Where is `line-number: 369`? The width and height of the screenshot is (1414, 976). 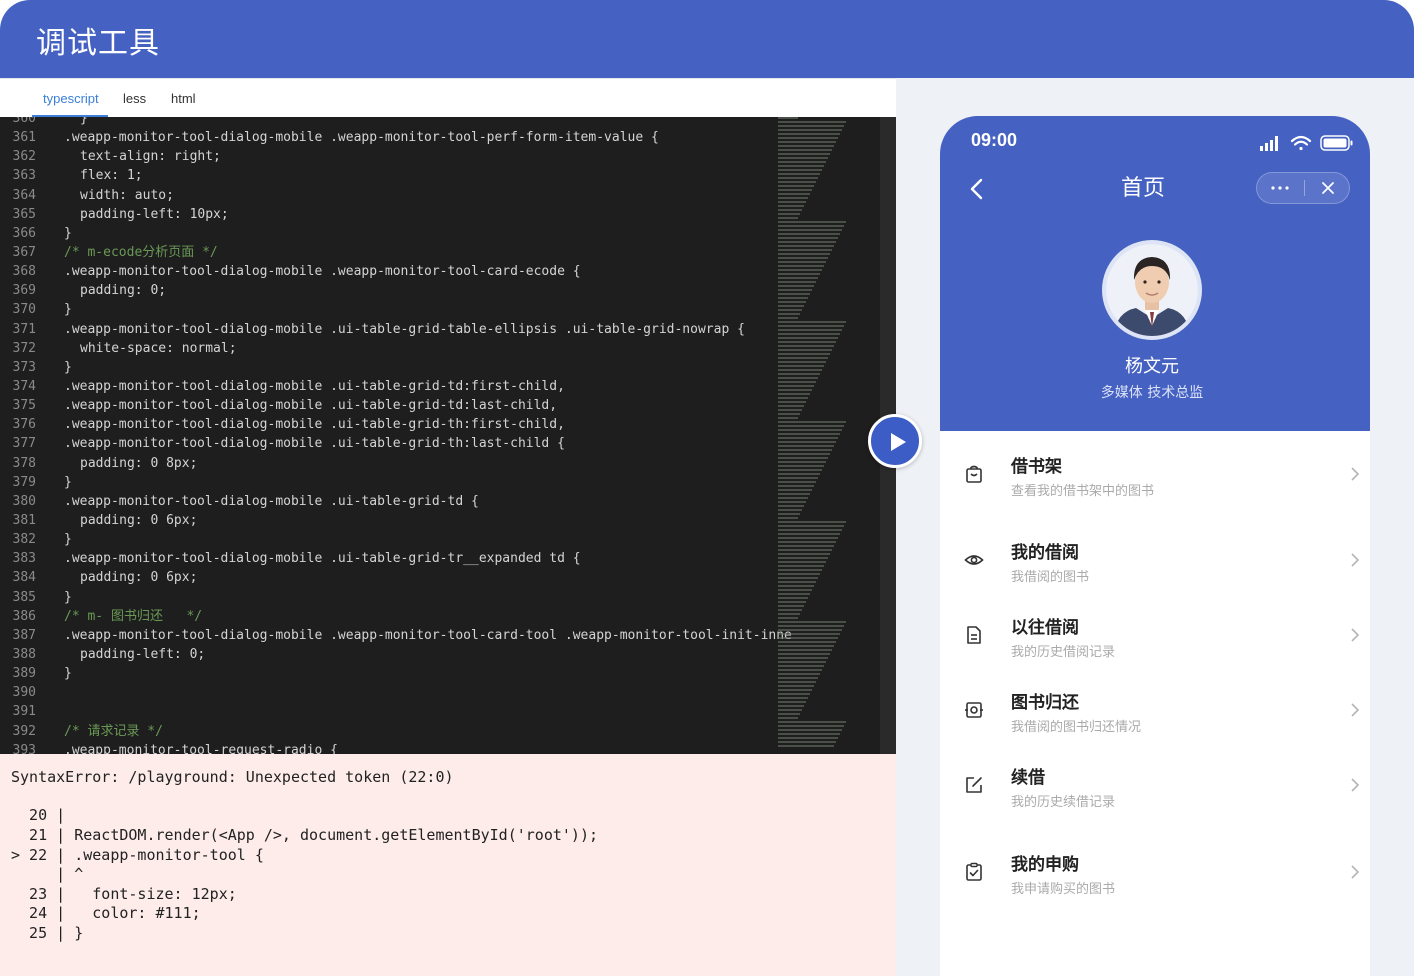
line-number: 369 is located at coordinates (24, 291).